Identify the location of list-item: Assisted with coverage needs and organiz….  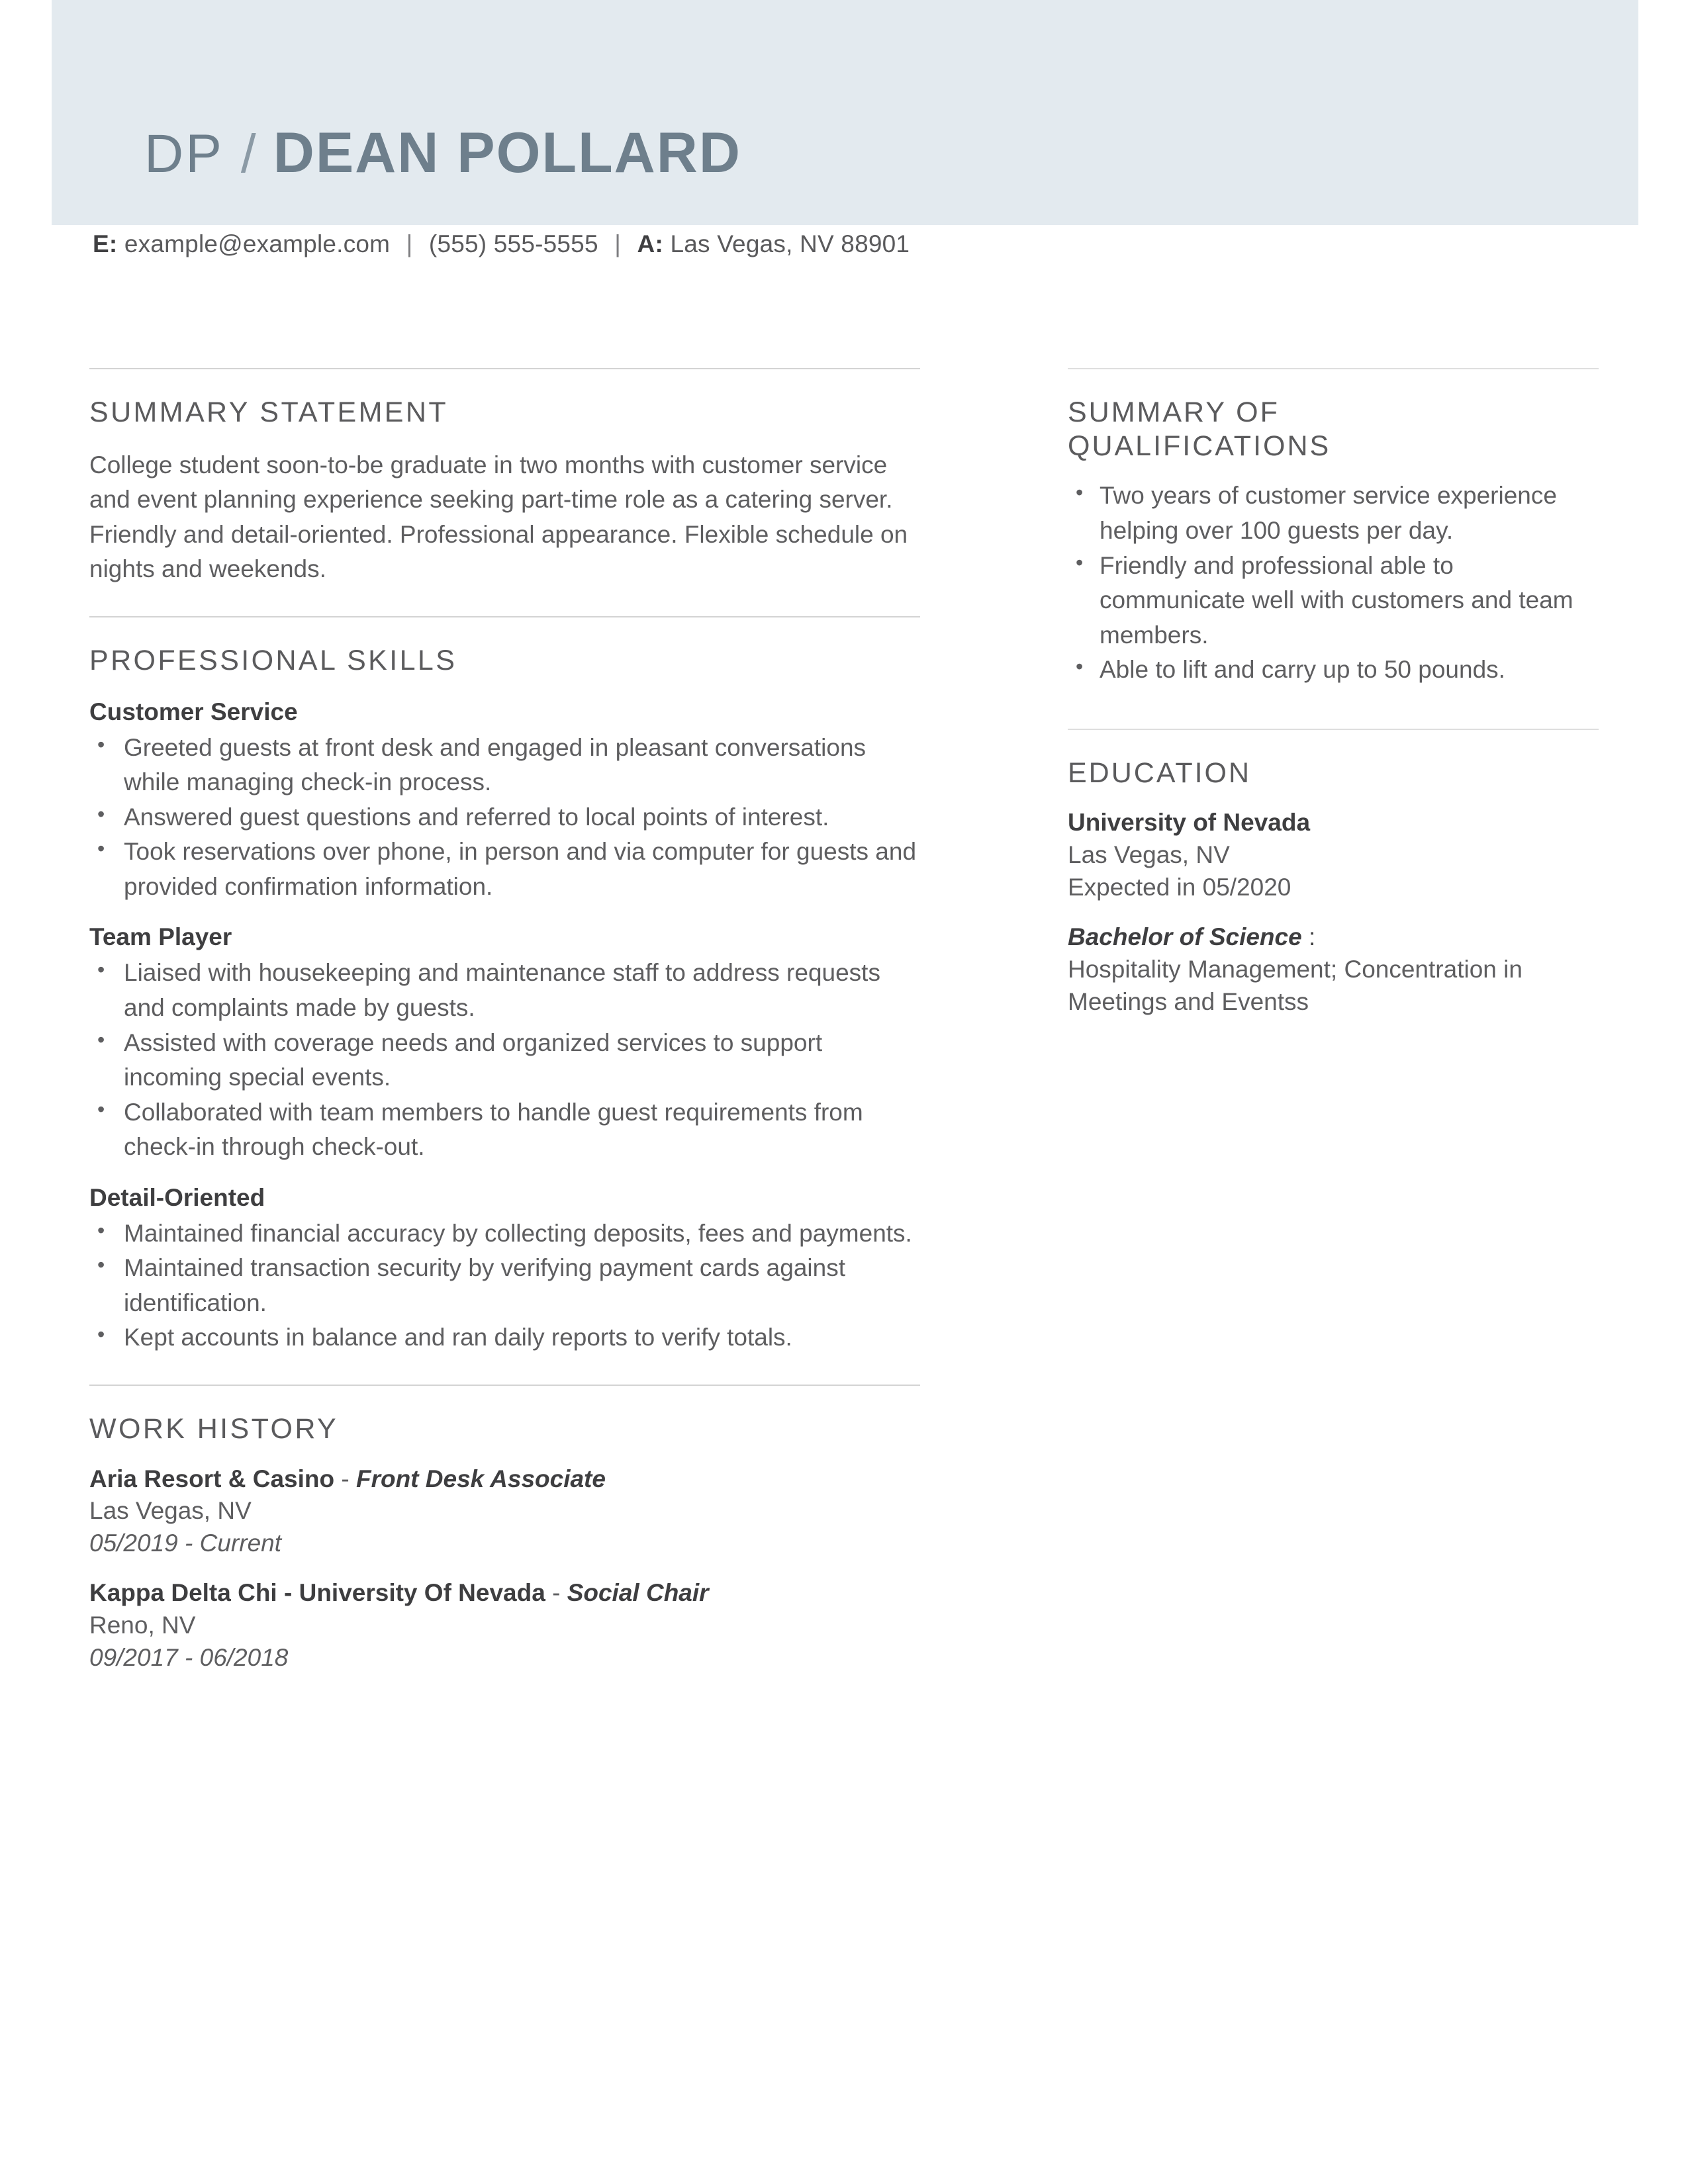
(504, 1059).